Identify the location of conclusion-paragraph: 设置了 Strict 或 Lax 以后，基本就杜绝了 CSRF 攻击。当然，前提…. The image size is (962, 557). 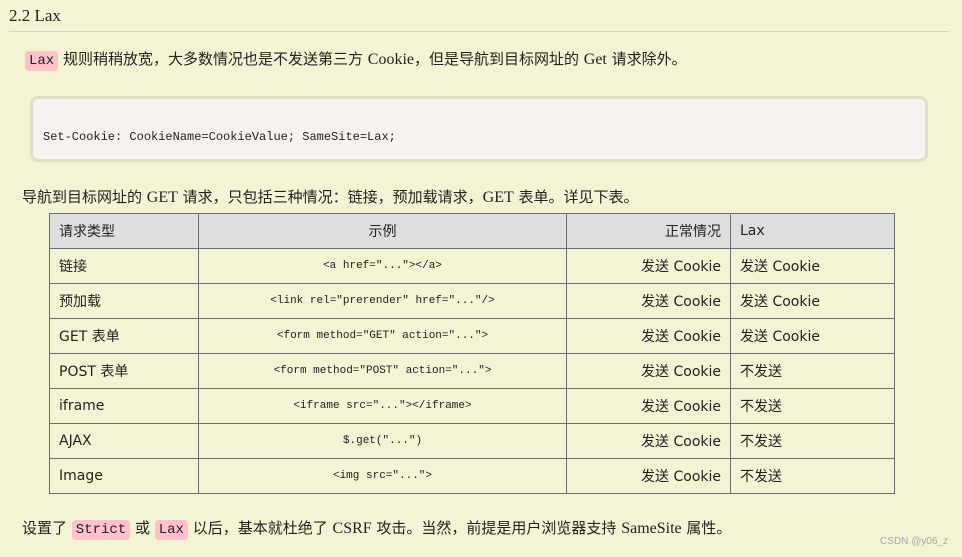
(376, 528).